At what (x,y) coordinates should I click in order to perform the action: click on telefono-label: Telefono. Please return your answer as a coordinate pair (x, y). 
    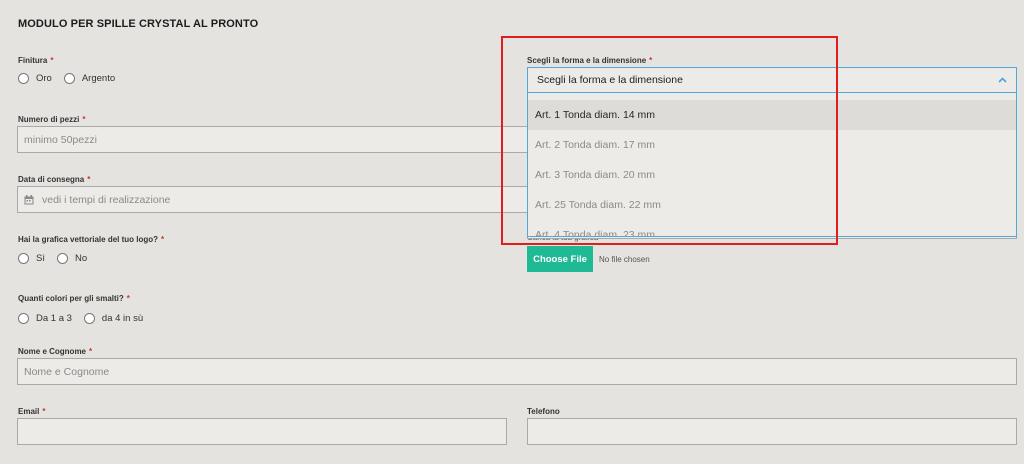
    Looking at the image, I should click on (543, 411).